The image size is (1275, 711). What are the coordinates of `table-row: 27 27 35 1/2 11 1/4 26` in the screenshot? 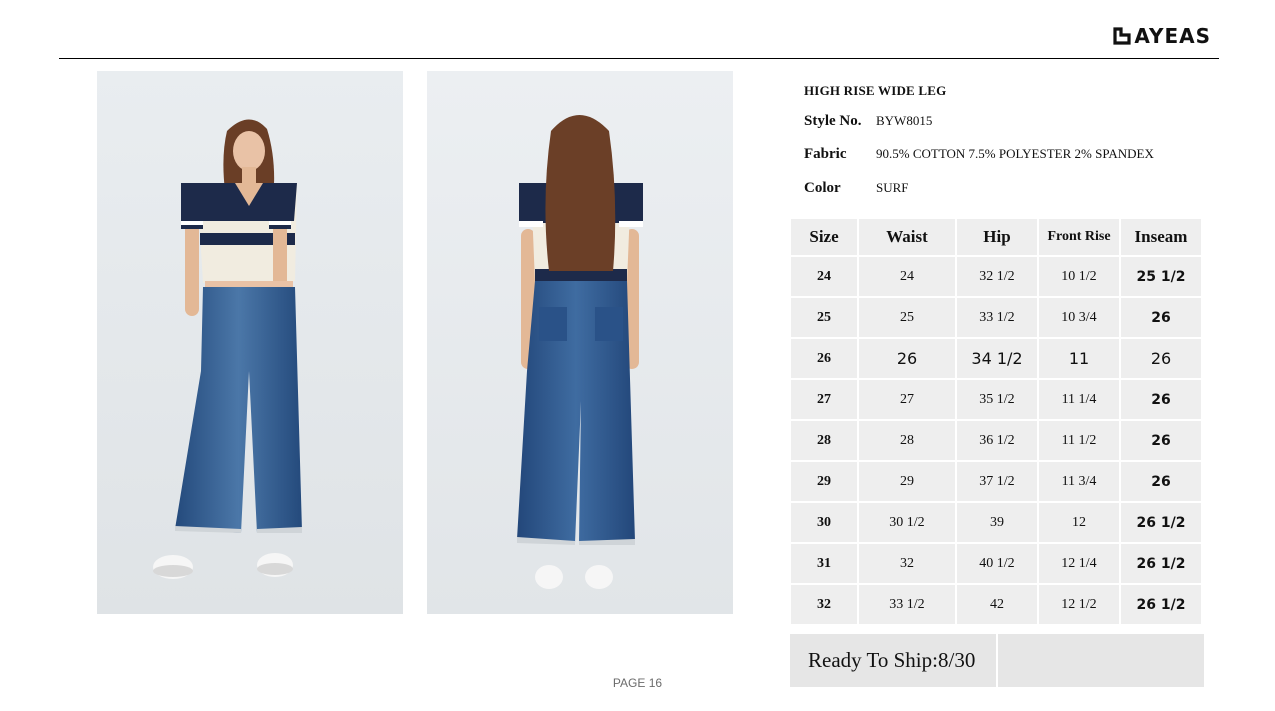 It's located at (996, 399).